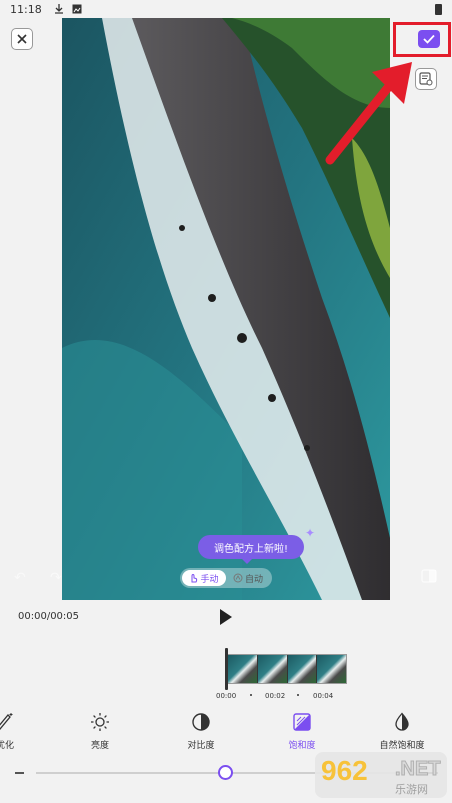 The image size is (452, 803). I want to click on watermark-logo-text: 962, so click(344, 770).